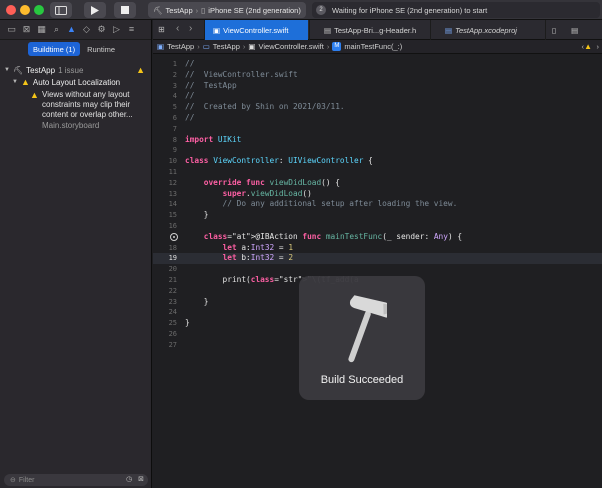  Describe the element at coordinates (71, 125) in the screenshot. I see `warning-file-name: Main.storyboard` at that location.